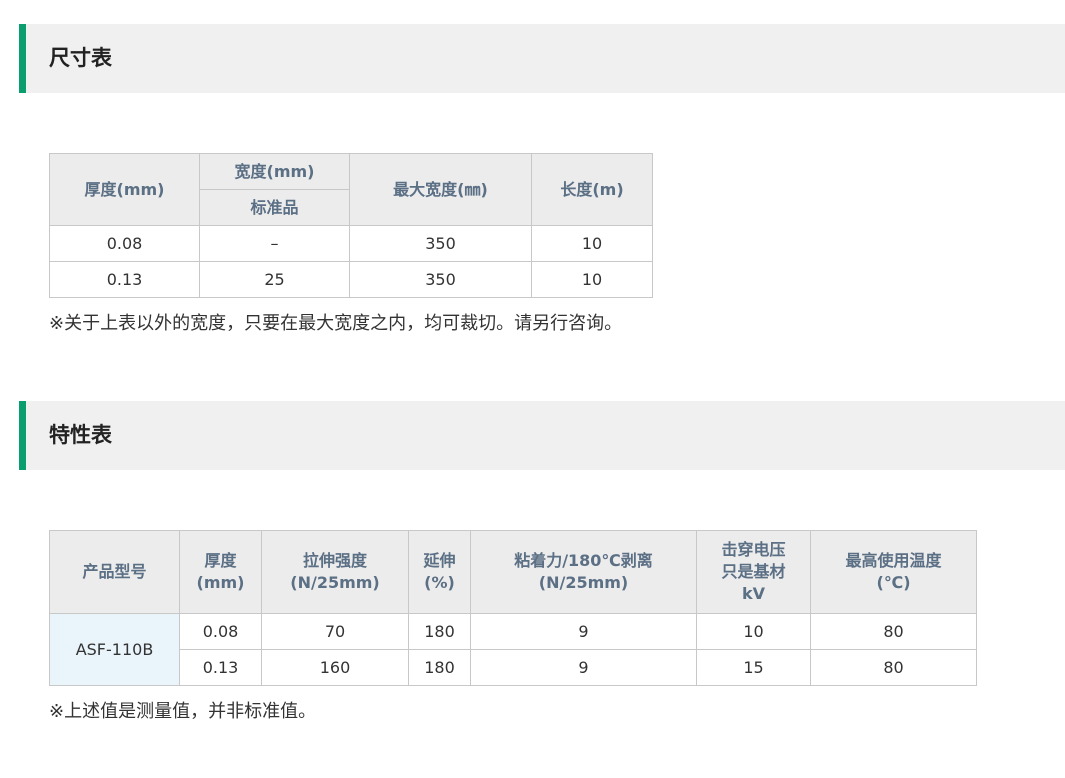  Describe the element at coordinates (183, 711) in the screenshot. I see `properties-note: ※上述值是测量值，并非标准值。` at that location.